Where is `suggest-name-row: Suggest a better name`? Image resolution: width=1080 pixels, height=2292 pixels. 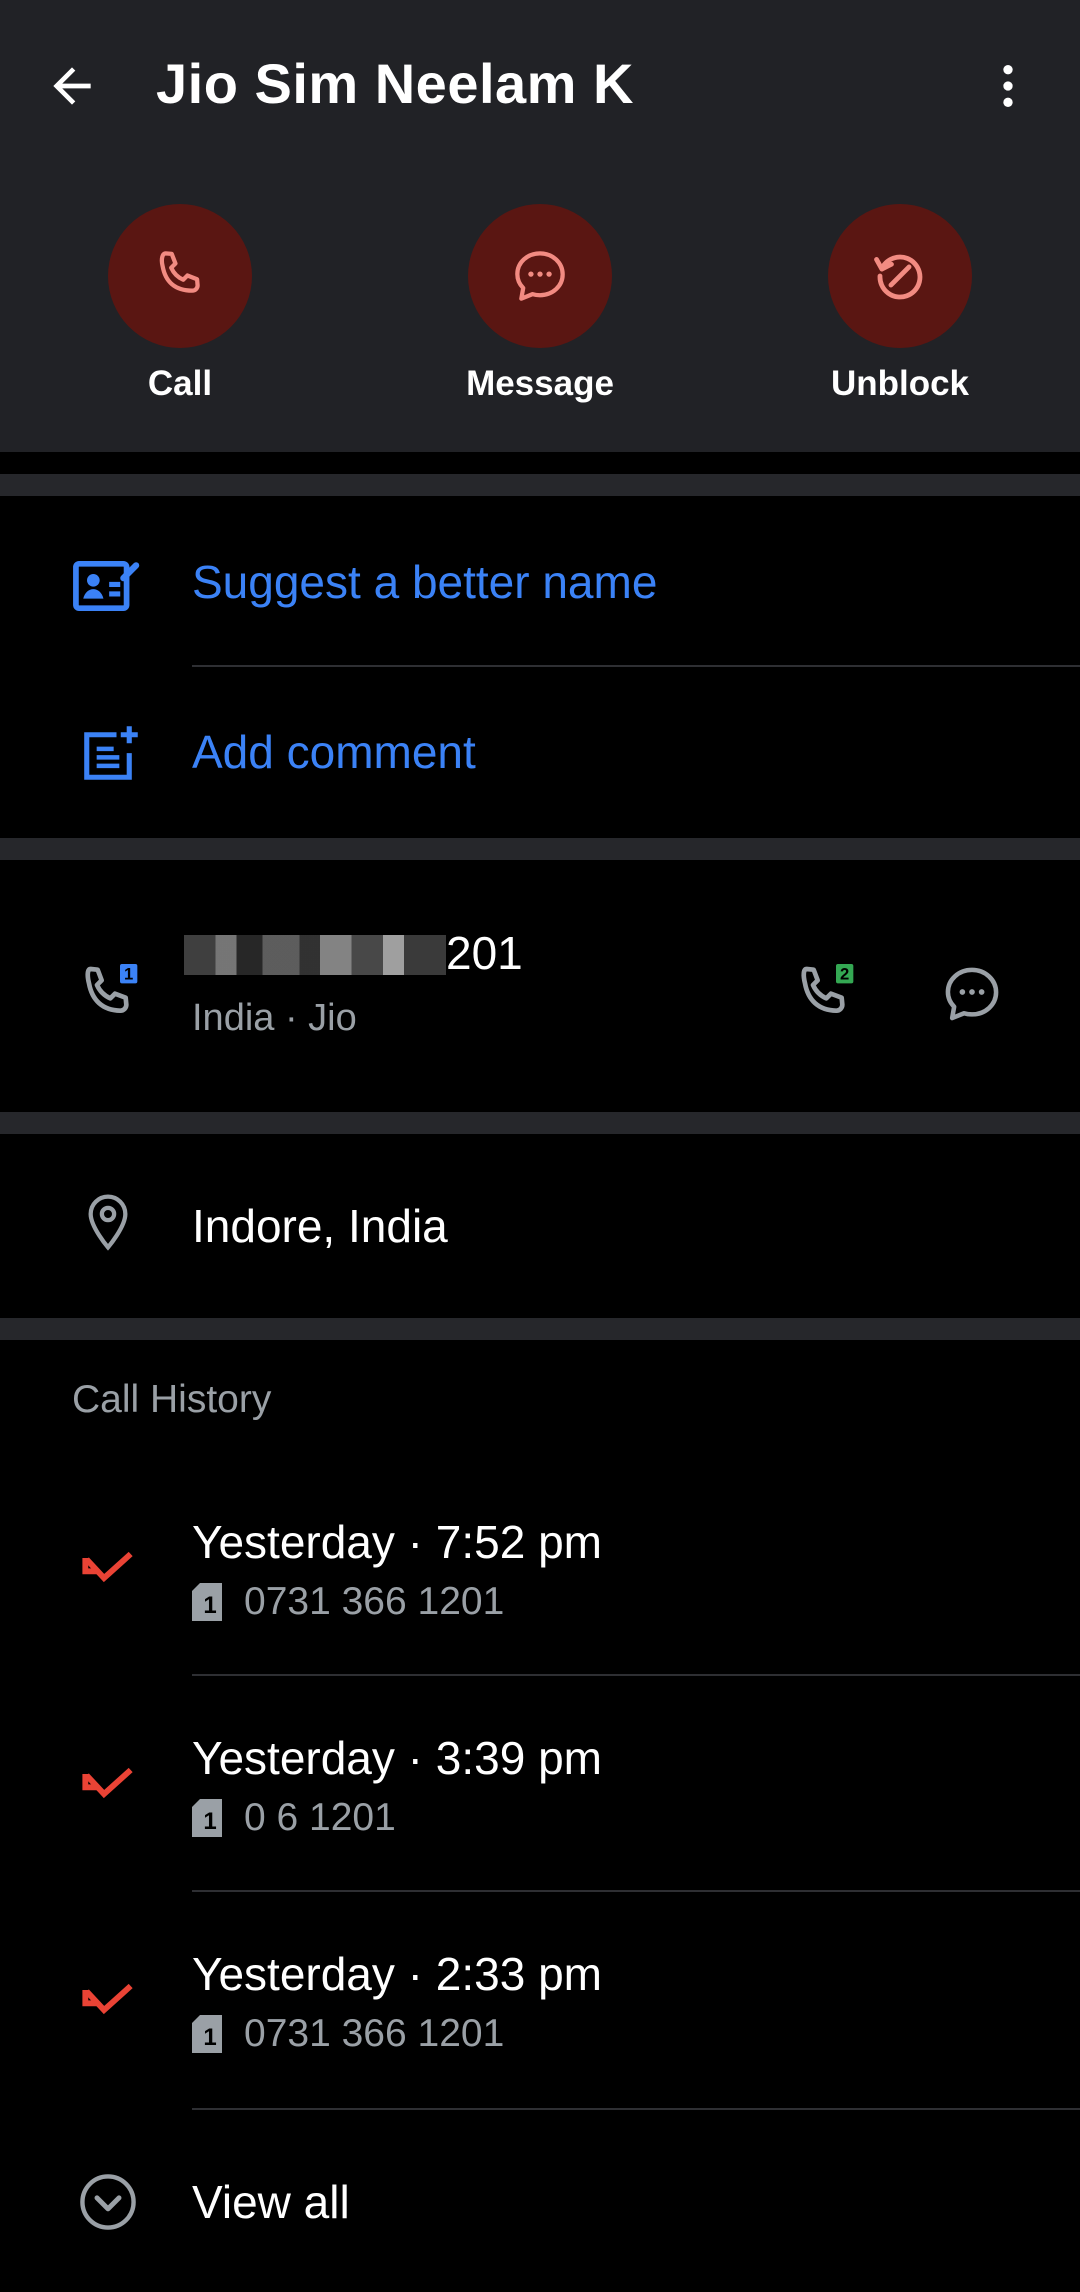
suggest-name-row: Suggest a better name is located at coordinates (540, 583).